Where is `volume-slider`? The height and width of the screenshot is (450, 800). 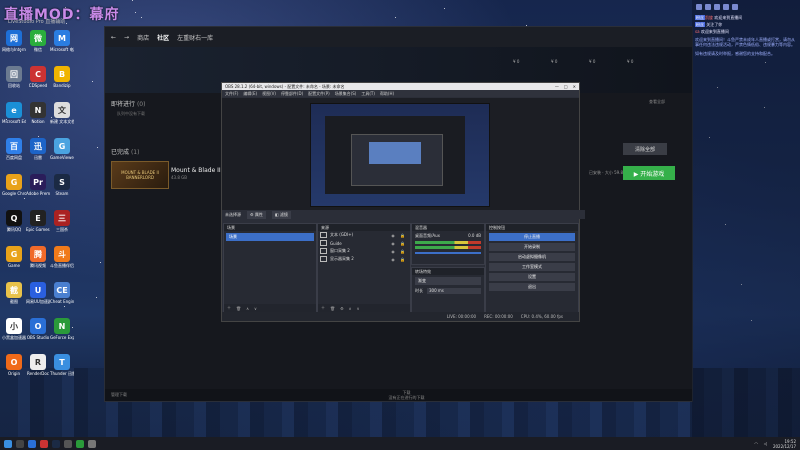
volume-slider is located at coordinates (448, 253).